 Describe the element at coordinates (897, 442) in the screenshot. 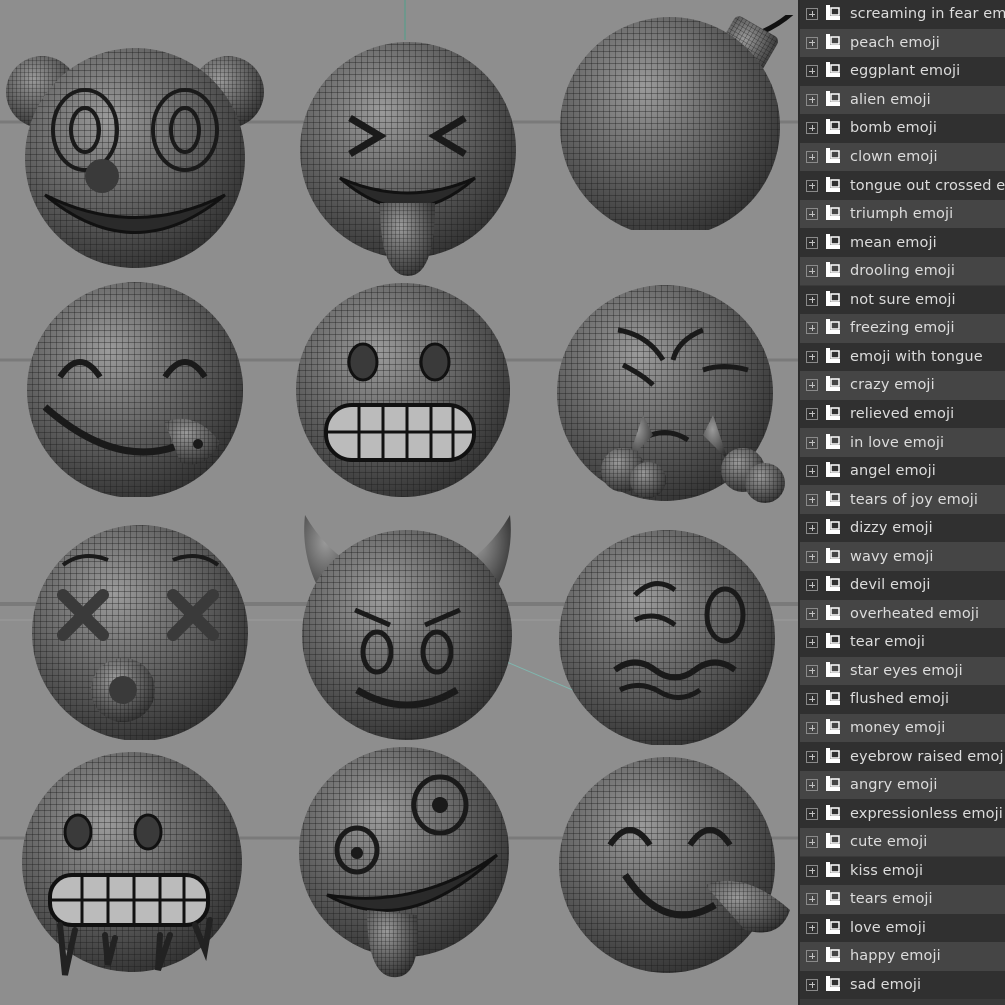

I see `outliner-item-label: in love emoji` at that location.